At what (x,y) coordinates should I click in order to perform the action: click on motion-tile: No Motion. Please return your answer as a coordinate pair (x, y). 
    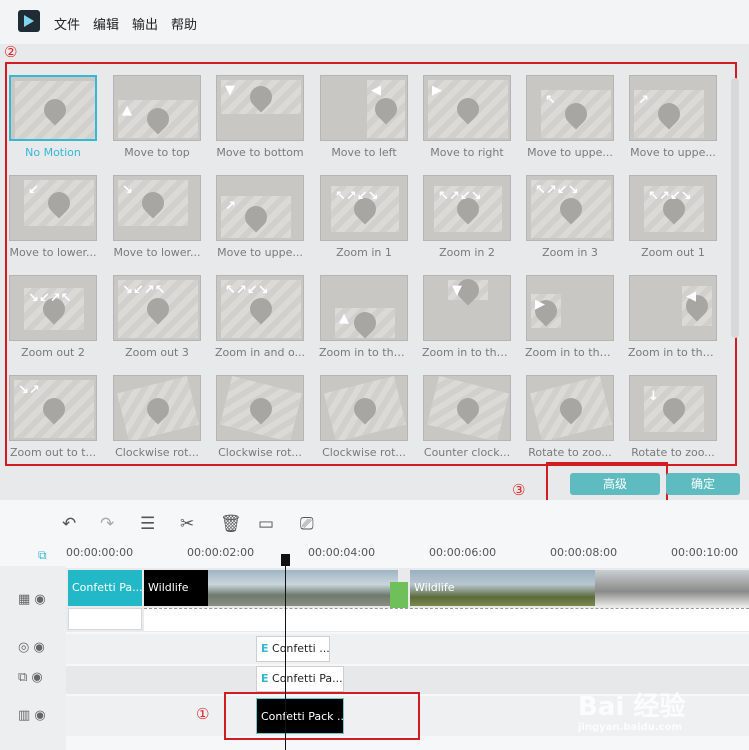
    Looking at the image, I should click on (53, 120).